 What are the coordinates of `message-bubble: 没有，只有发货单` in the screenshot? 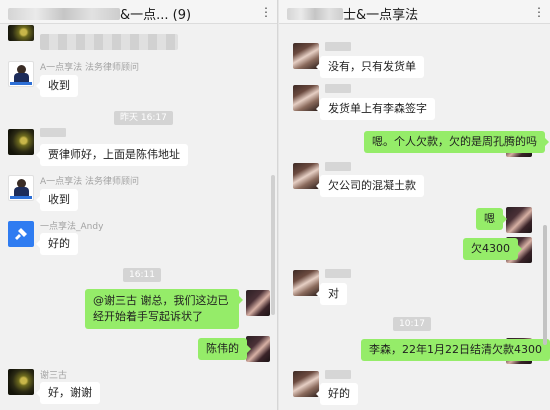 It's located at (370, 67).